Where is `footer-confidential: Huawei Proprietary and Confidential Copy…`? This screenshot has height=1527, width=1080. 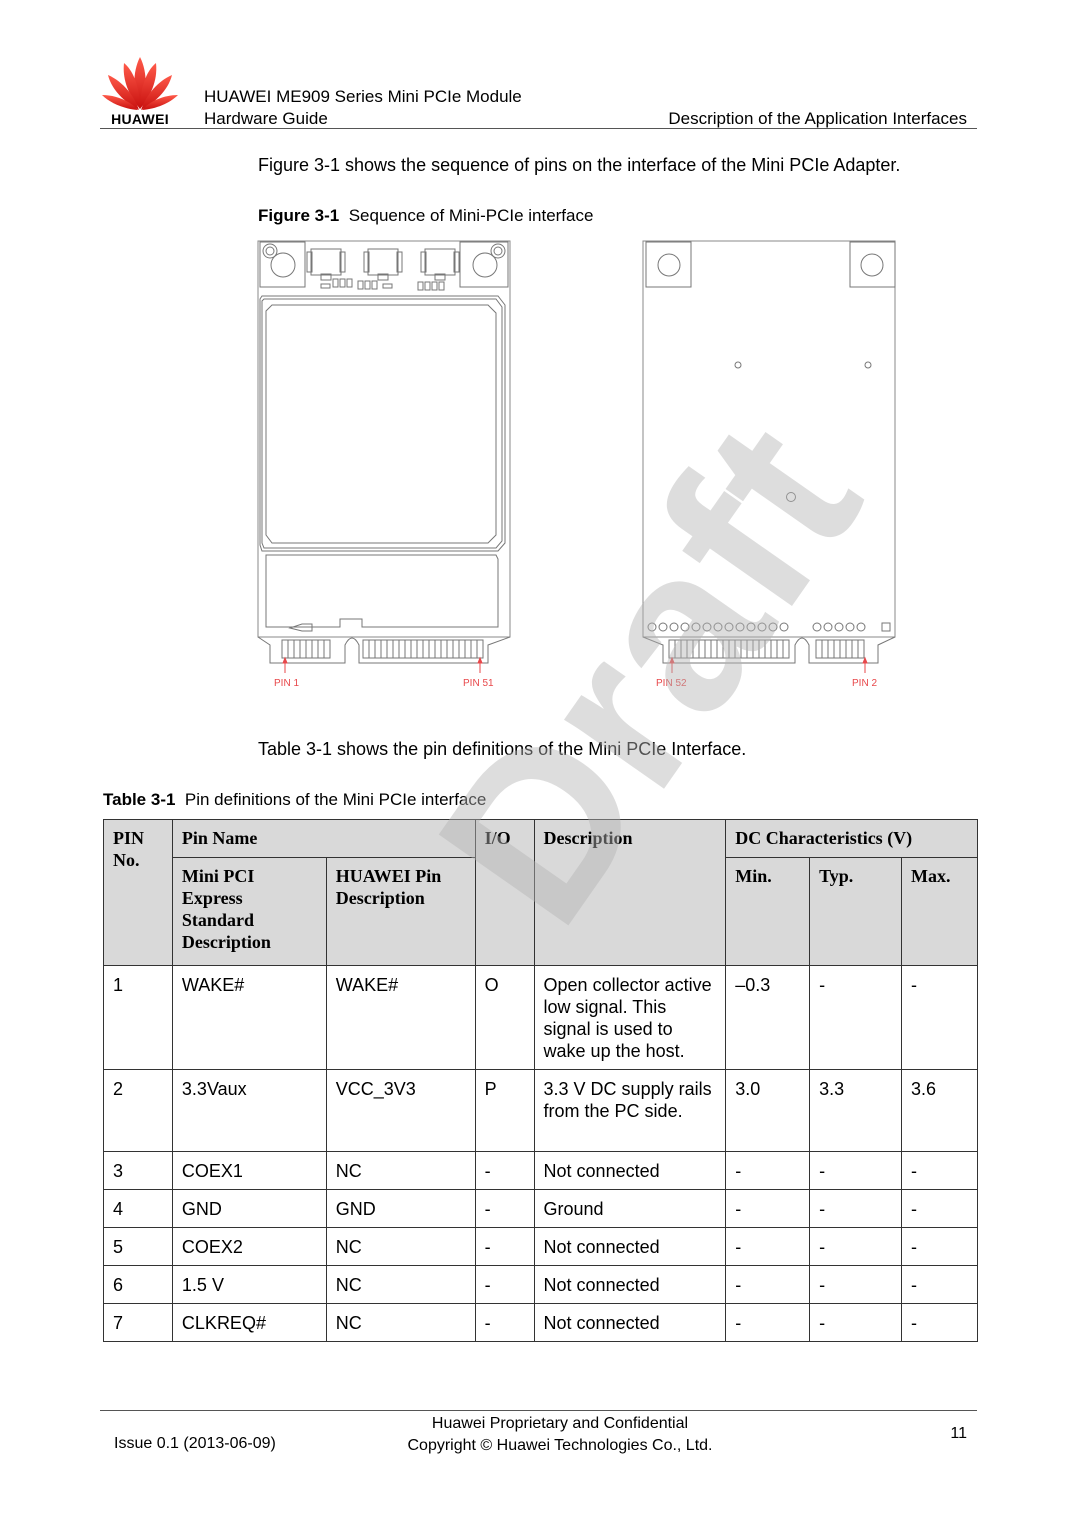
footer-confidential: Huawei Proprietary and Confidential Copy… is located at coordinates (560, 1435).